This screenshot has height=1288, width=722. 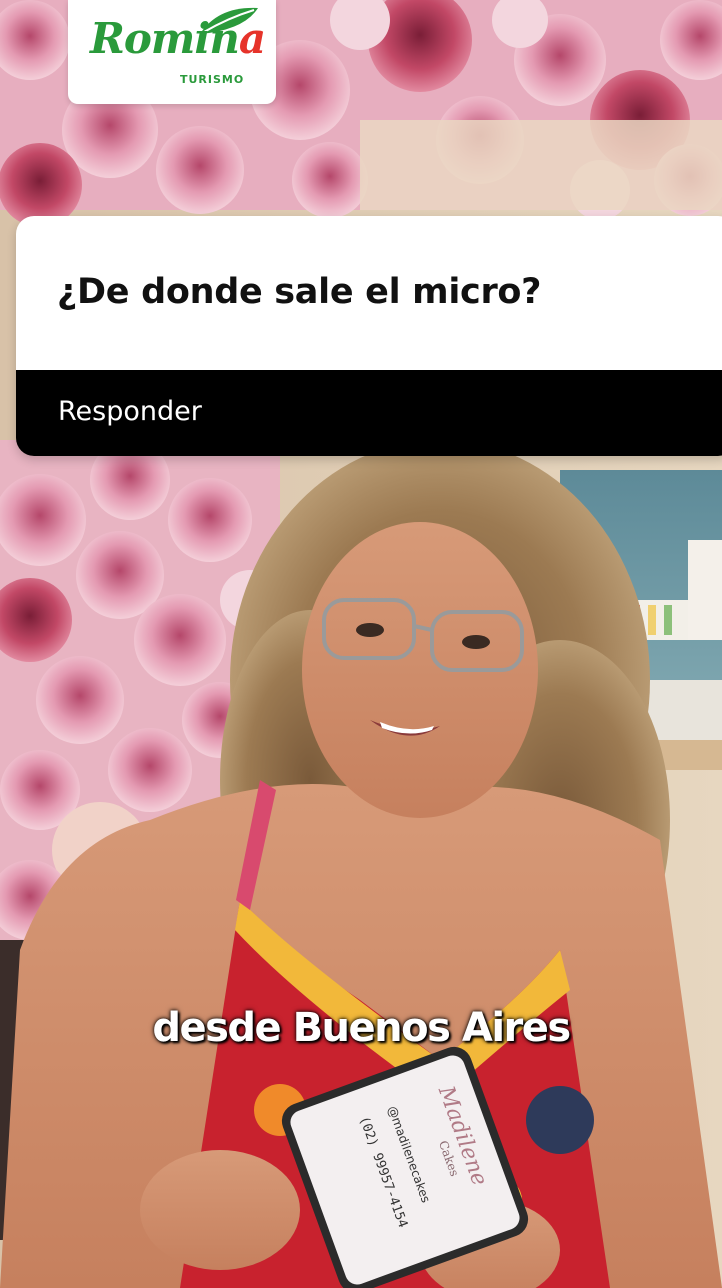 I want to click on question-text: ¿De donde sale el micro?, so click(x=299, y=292).